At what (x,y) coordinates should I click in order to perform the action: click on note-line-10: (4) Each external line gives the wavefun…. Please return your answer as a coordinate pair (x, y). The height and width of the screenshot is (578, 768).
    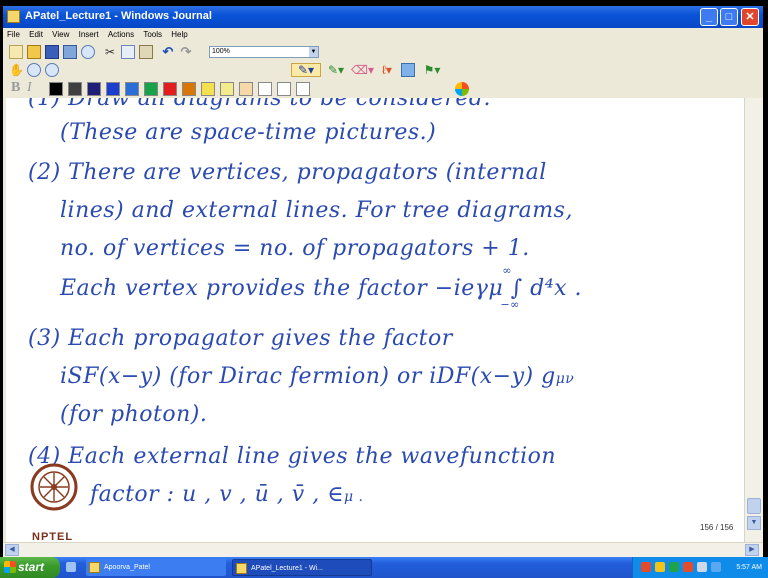
    Looking at the image, I should click on (292, 456).